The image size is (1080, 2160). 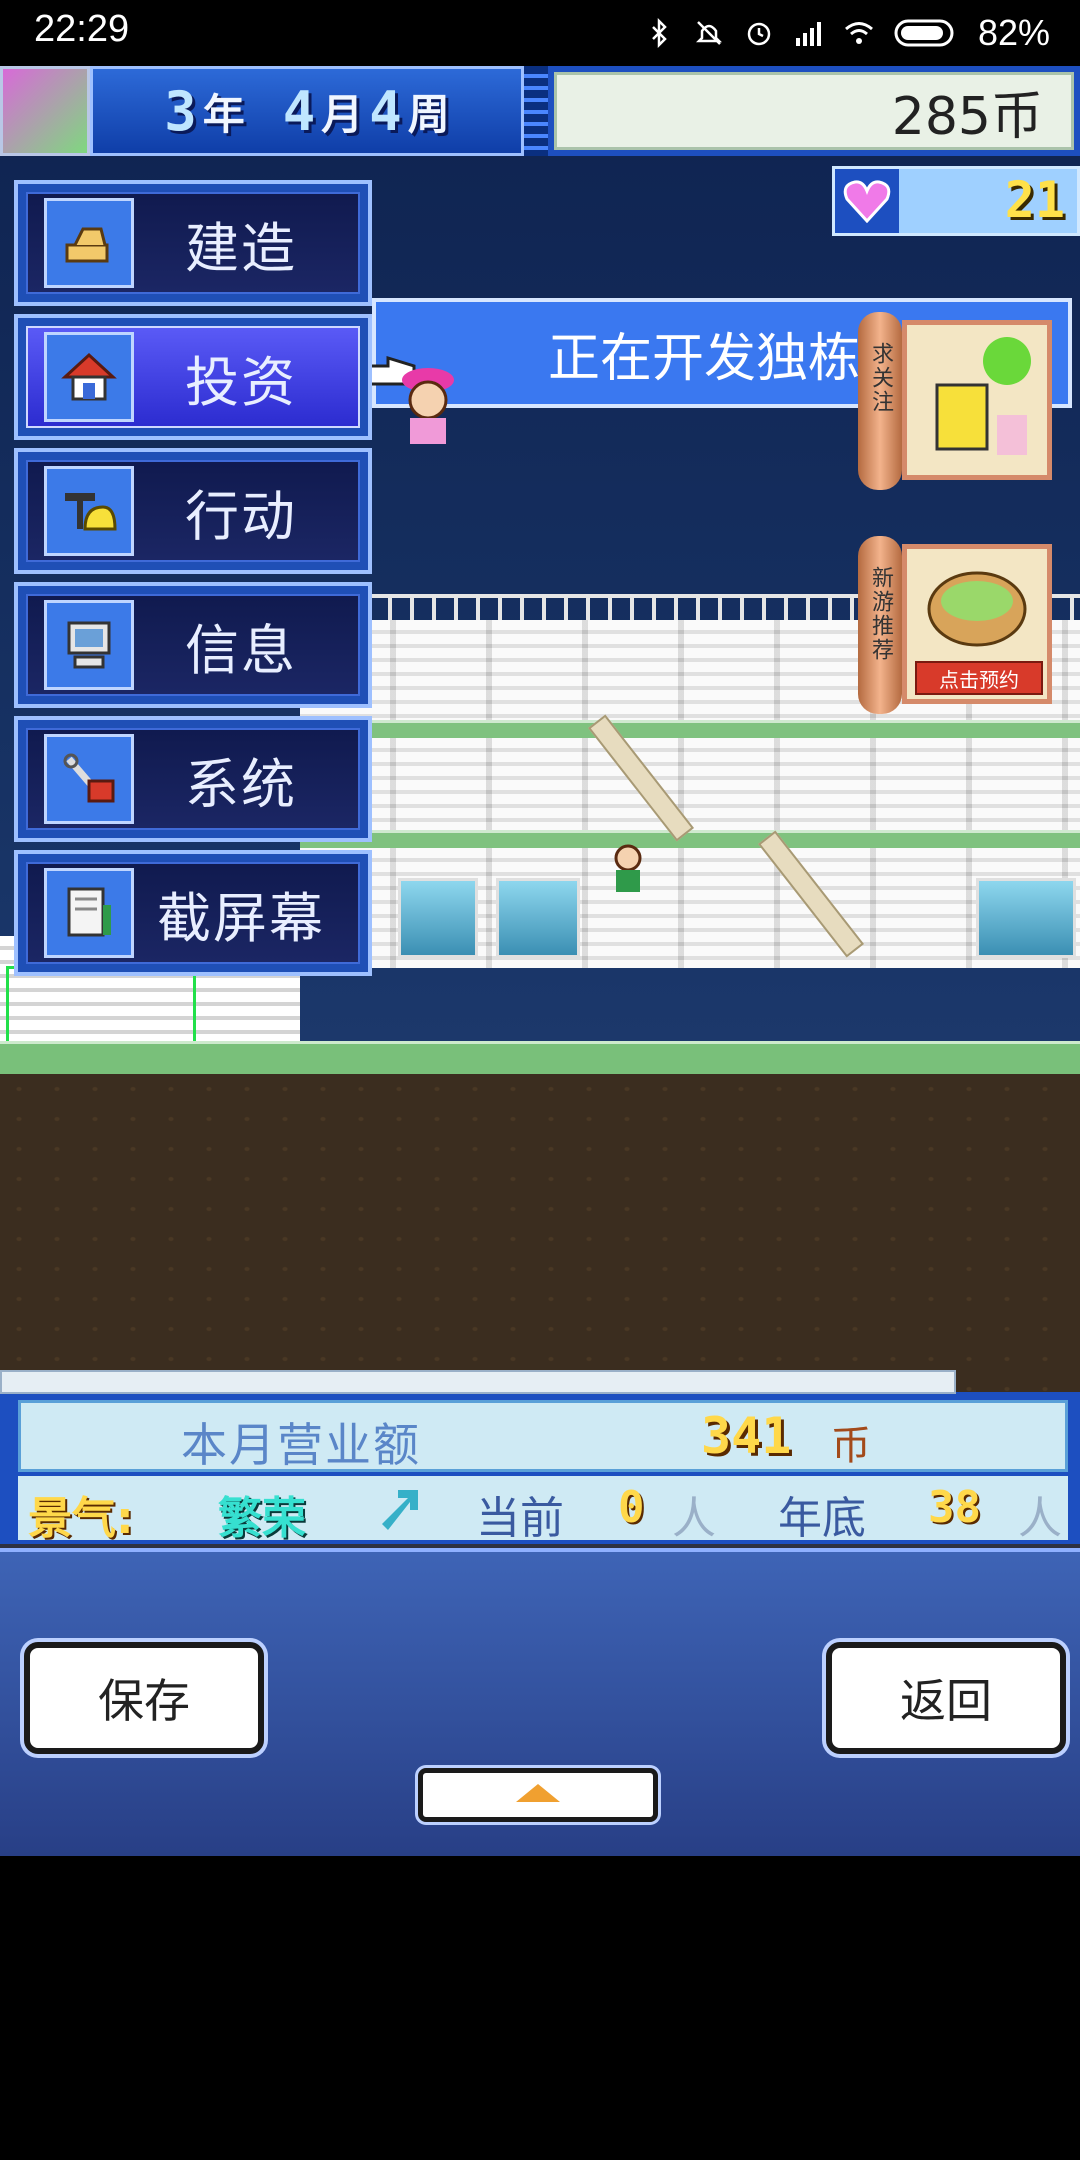 What do you see at coordinates (89, 779) in the screenshot?
I see `tools-icon` at bounding box center [89, 779].